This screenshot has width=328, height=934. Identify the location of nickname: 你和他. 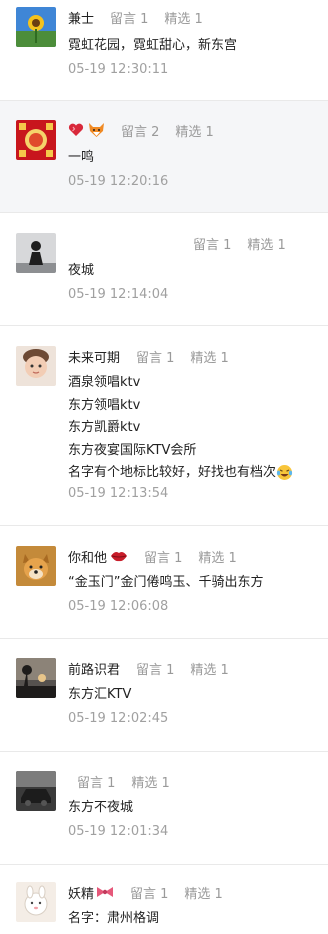
(98, 556).